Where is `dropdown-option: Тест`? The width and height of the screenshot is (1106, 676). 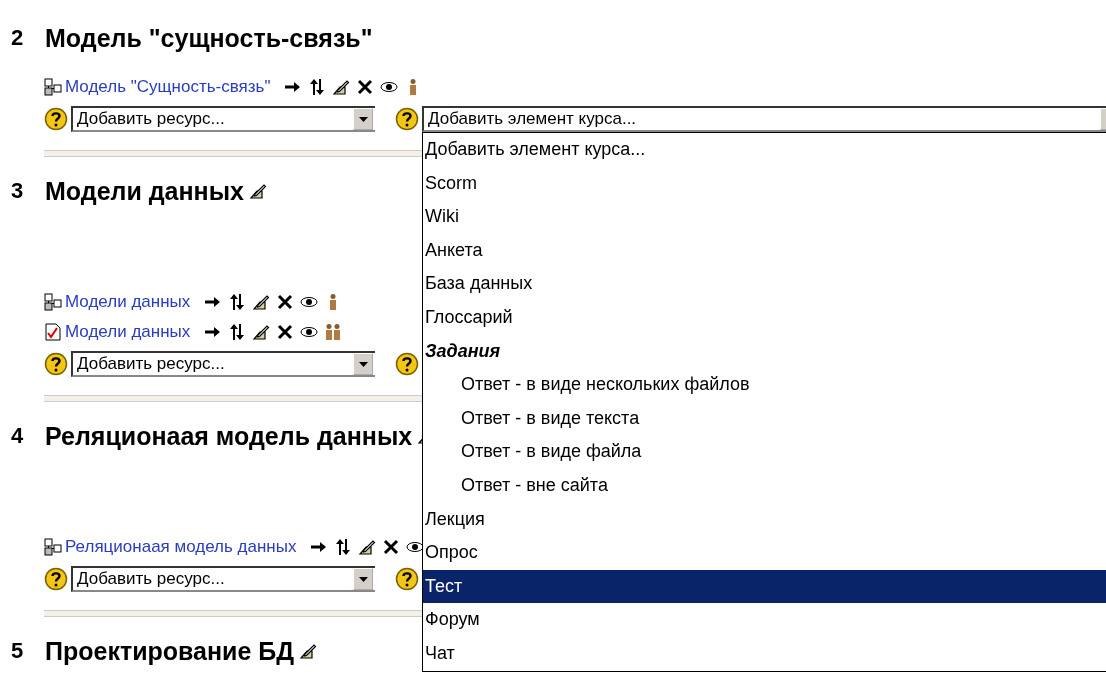
dropdown-option: Тест is located at coordinates (764, 586).